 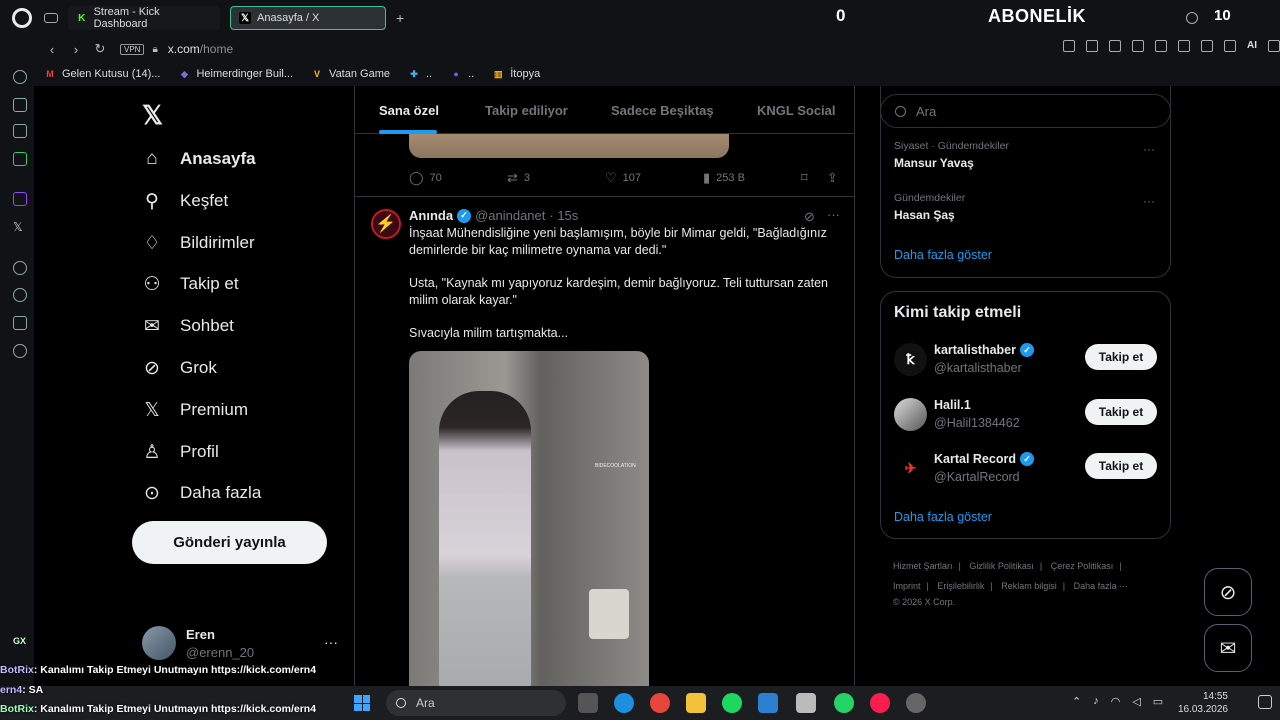 What do you see at coordinates (20, 159) in the screenshot?
I see `messenger-icon` at bounding box center [20, 159].